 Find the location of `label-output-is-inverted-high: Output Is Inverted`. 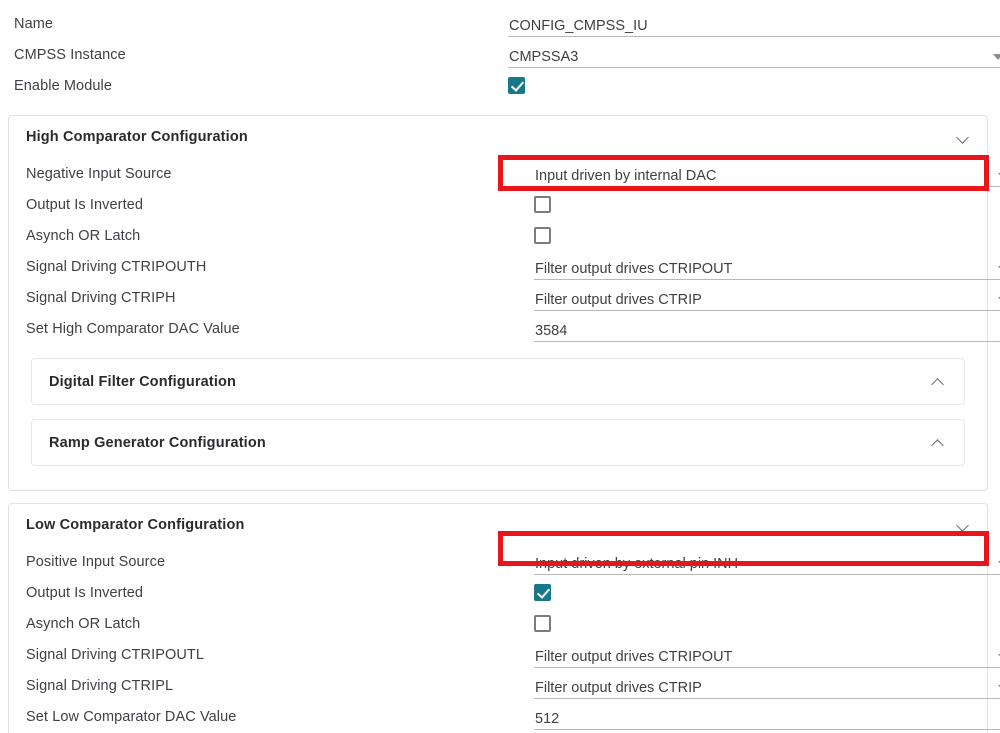

label-output-is-inverted-high: Output Is Inverted is located at coordinates (85, 204).